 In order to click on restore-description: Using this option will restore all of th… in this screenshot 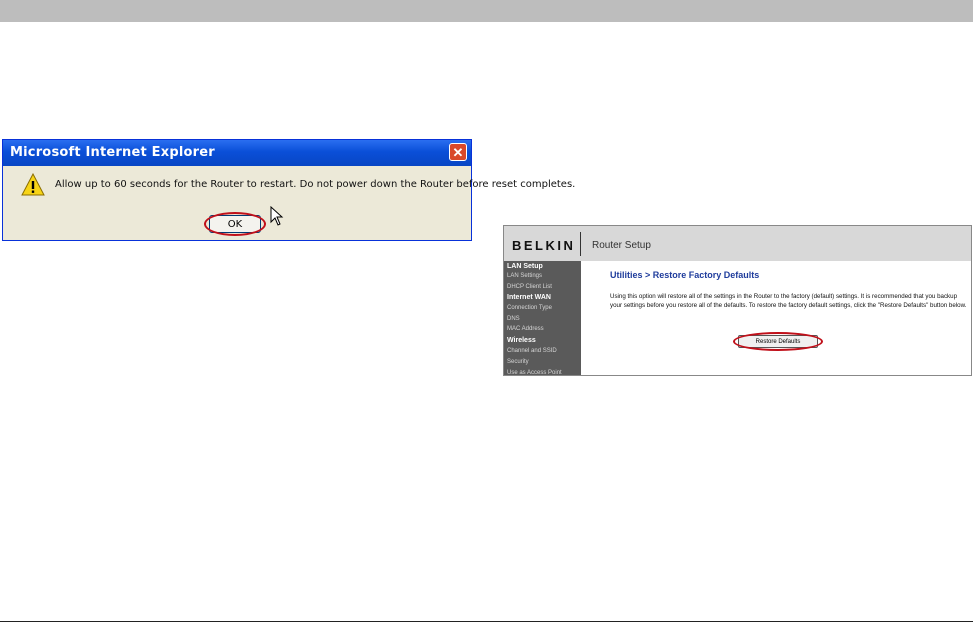, I will do `click(788, 301)`.